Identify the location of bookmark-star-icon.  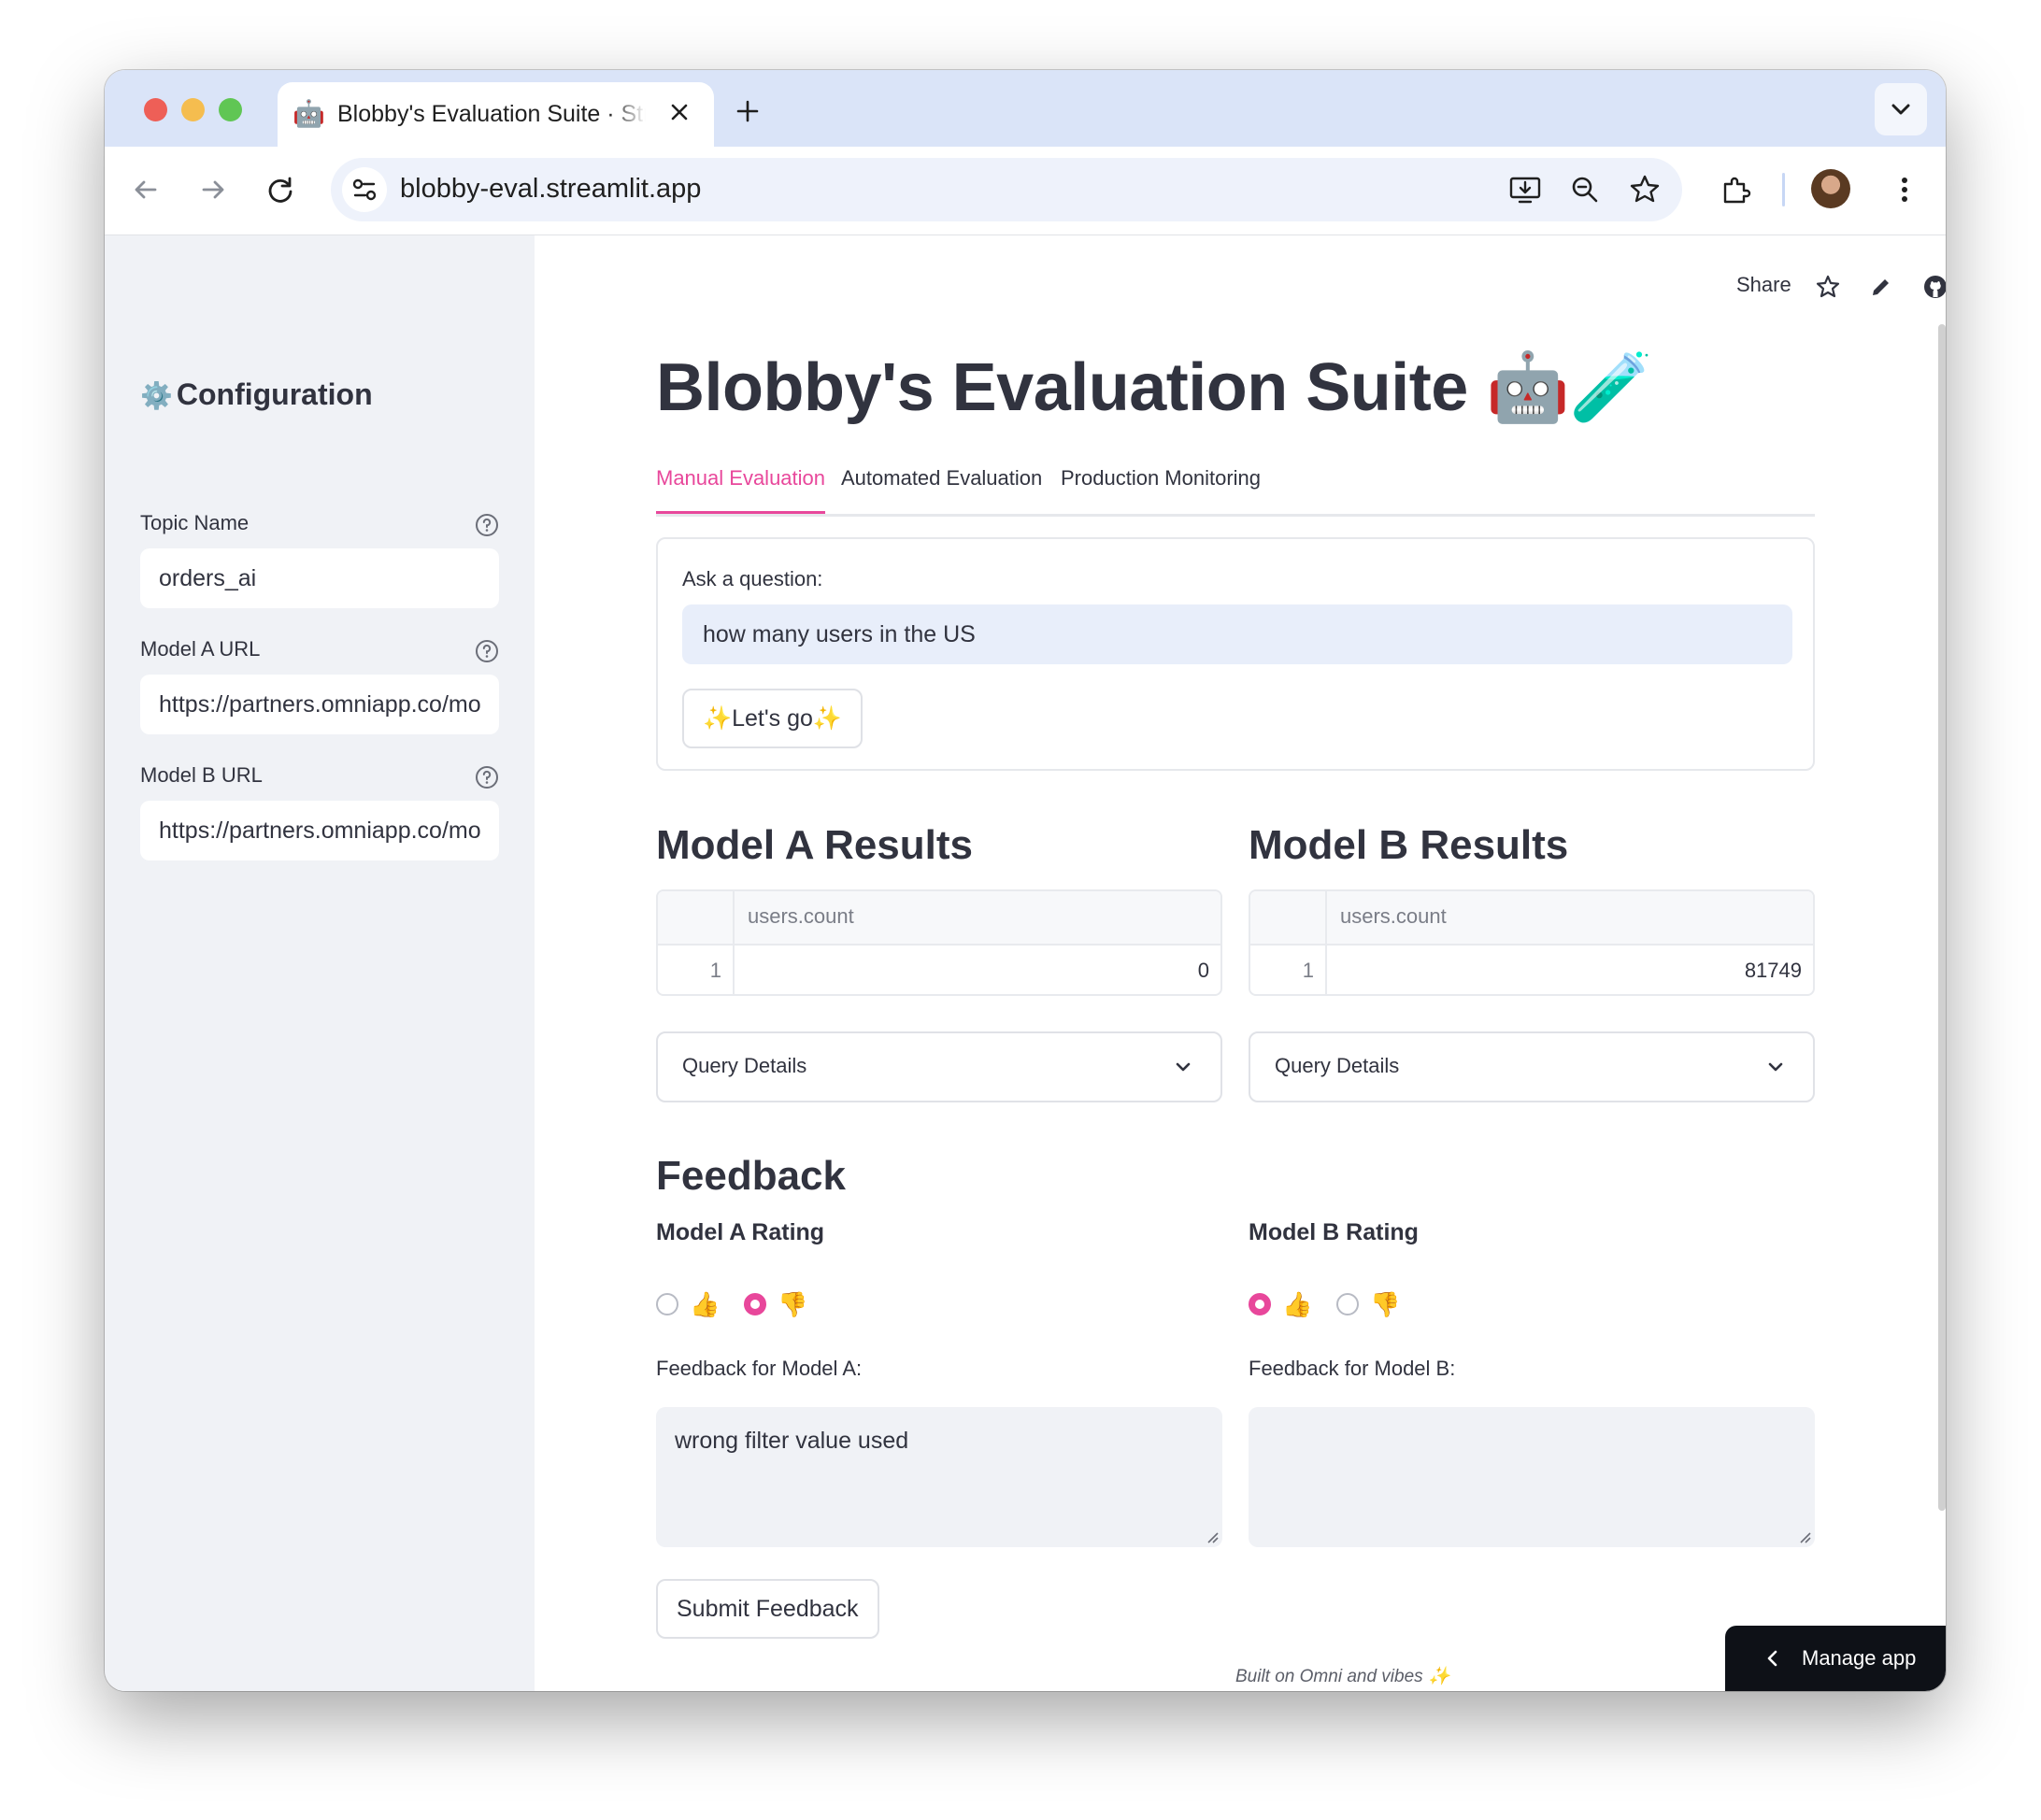
(1644, 189).